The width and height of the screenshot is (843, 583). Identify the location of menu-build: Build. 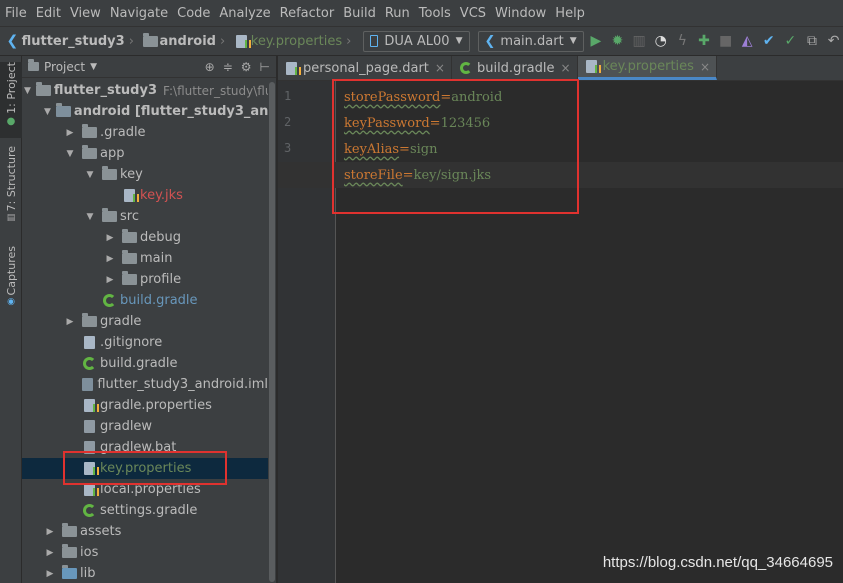
(359, 13).